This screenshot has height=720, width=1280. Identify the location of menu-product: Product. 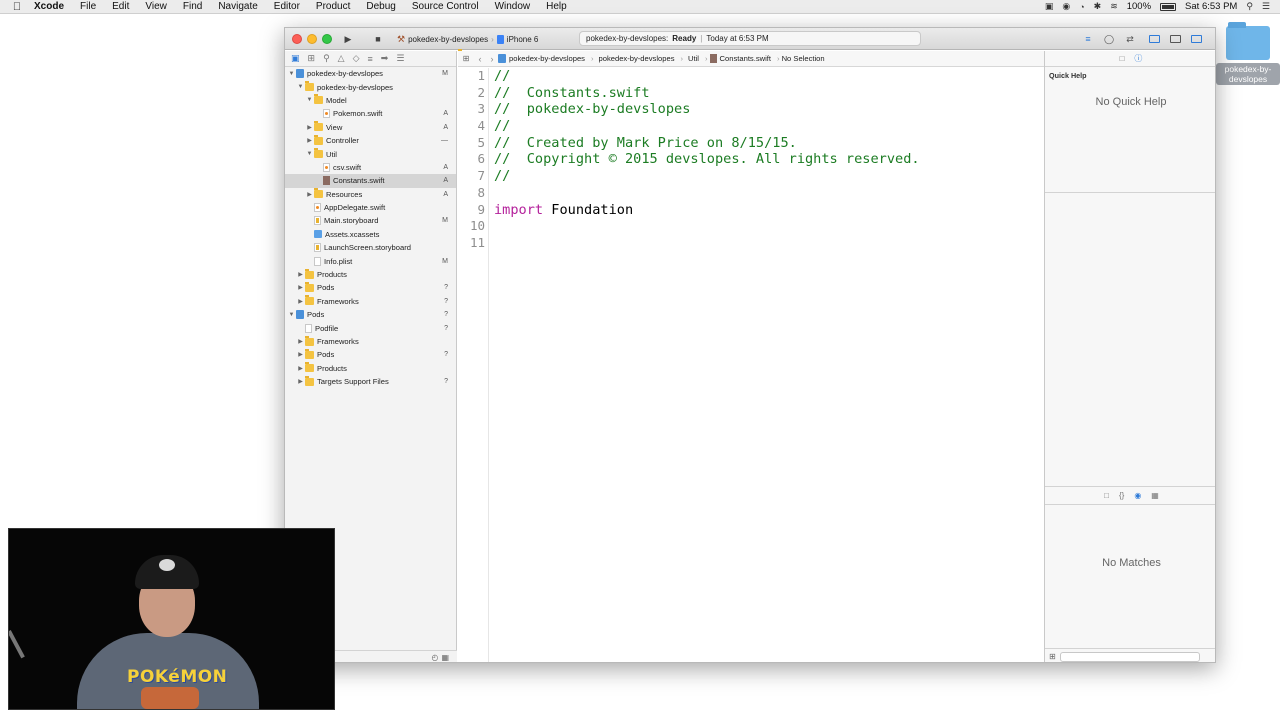
(333, 6).